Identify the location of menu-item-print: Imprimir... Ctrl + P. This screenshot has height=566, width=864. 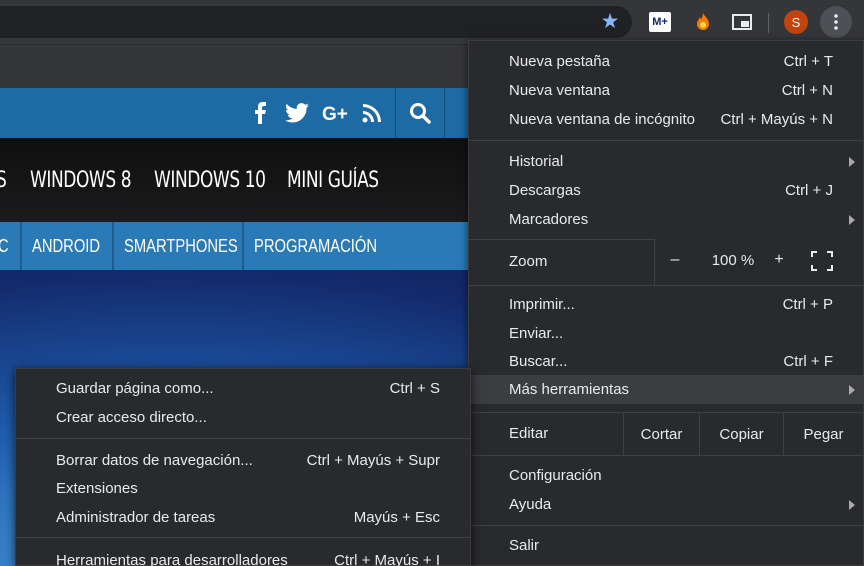
(666, 304).